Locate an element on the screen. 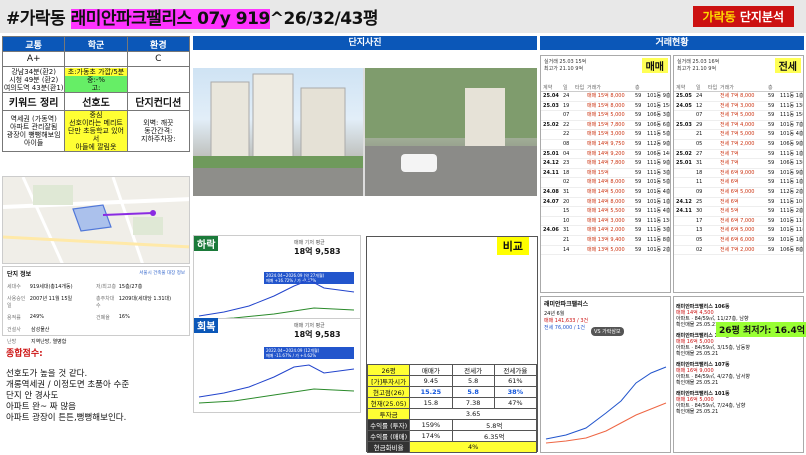  table-row: 24.05 12 전세 7억 3,000 59 111동 13층 is located at coordinates (738, 107).